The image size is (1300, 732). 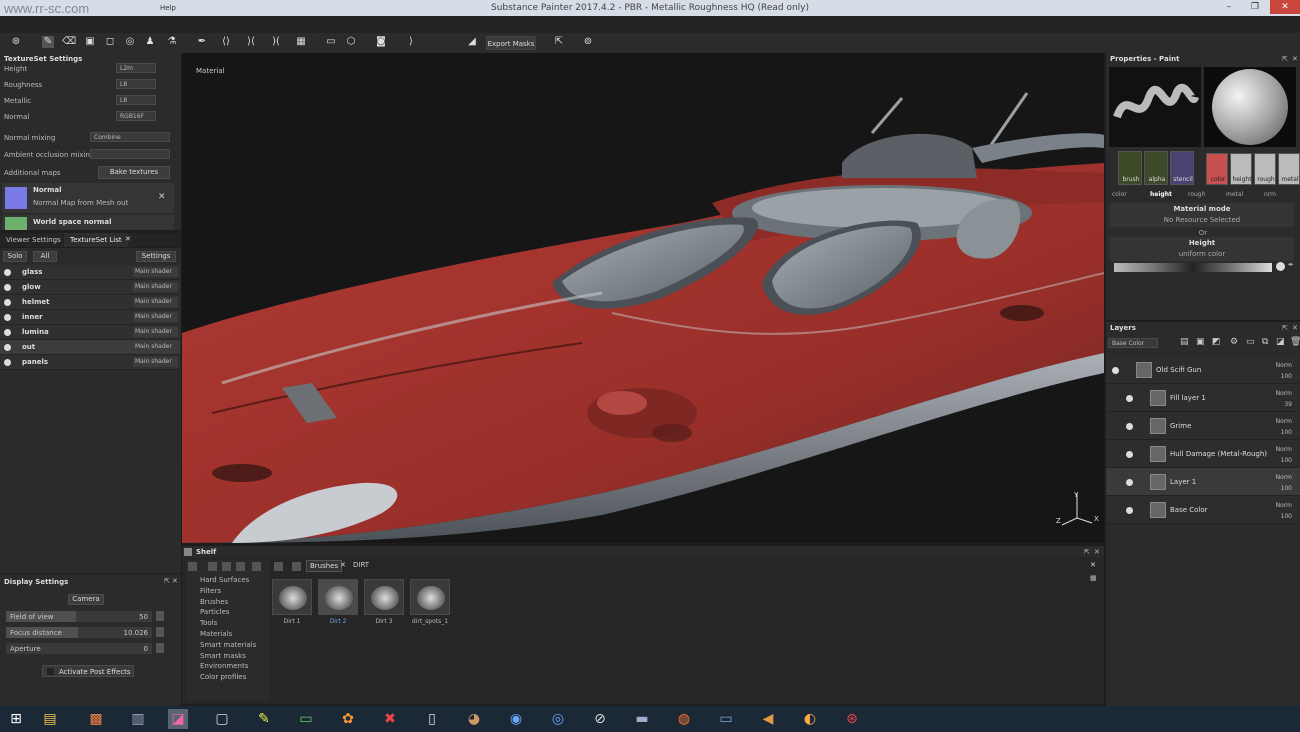 I want to click on polygon-fill-icon: ◻, so click(x=110, y=42).